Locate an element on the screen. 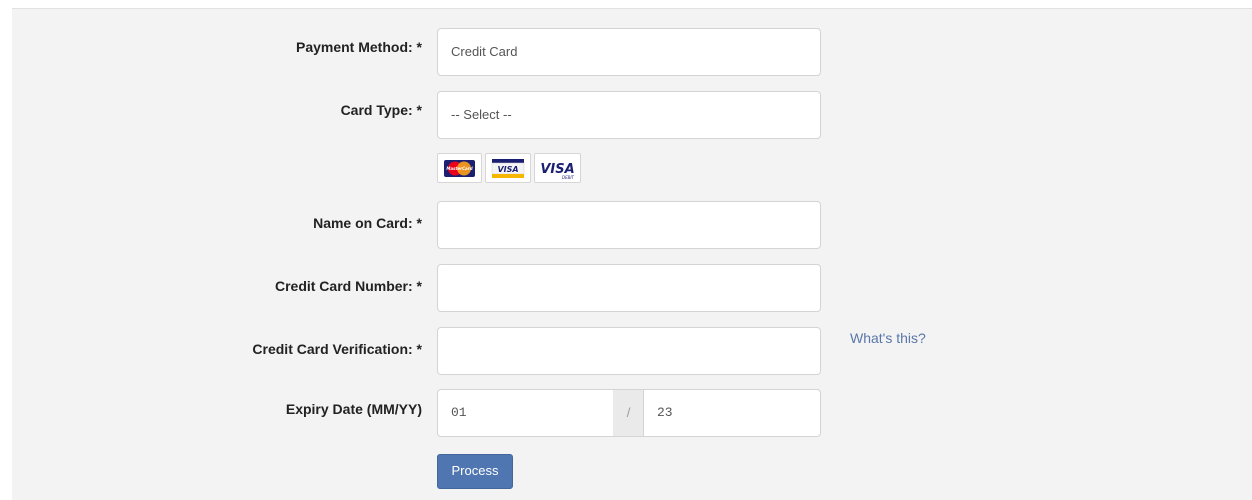 The height and width of the screenshot is (500, 1252). visa-electron-text: VISA is located at coordinates (507, 169).